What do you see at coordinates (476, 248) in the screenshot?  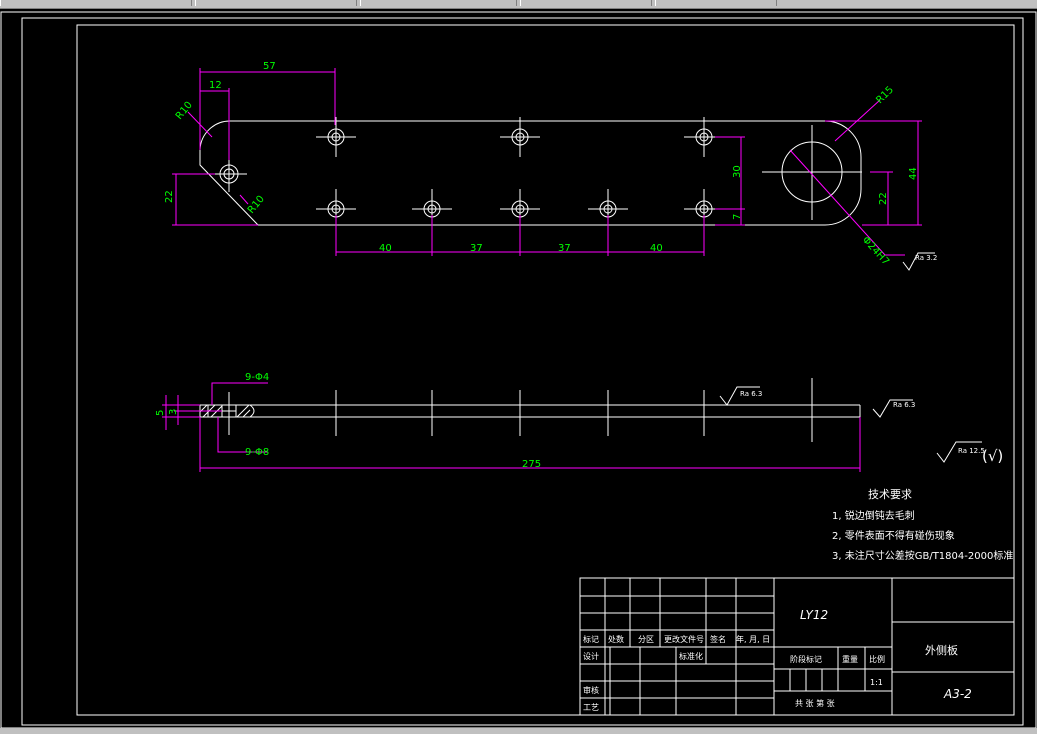 I see `dim-37-a: 37` at bounding box center [476, 248].